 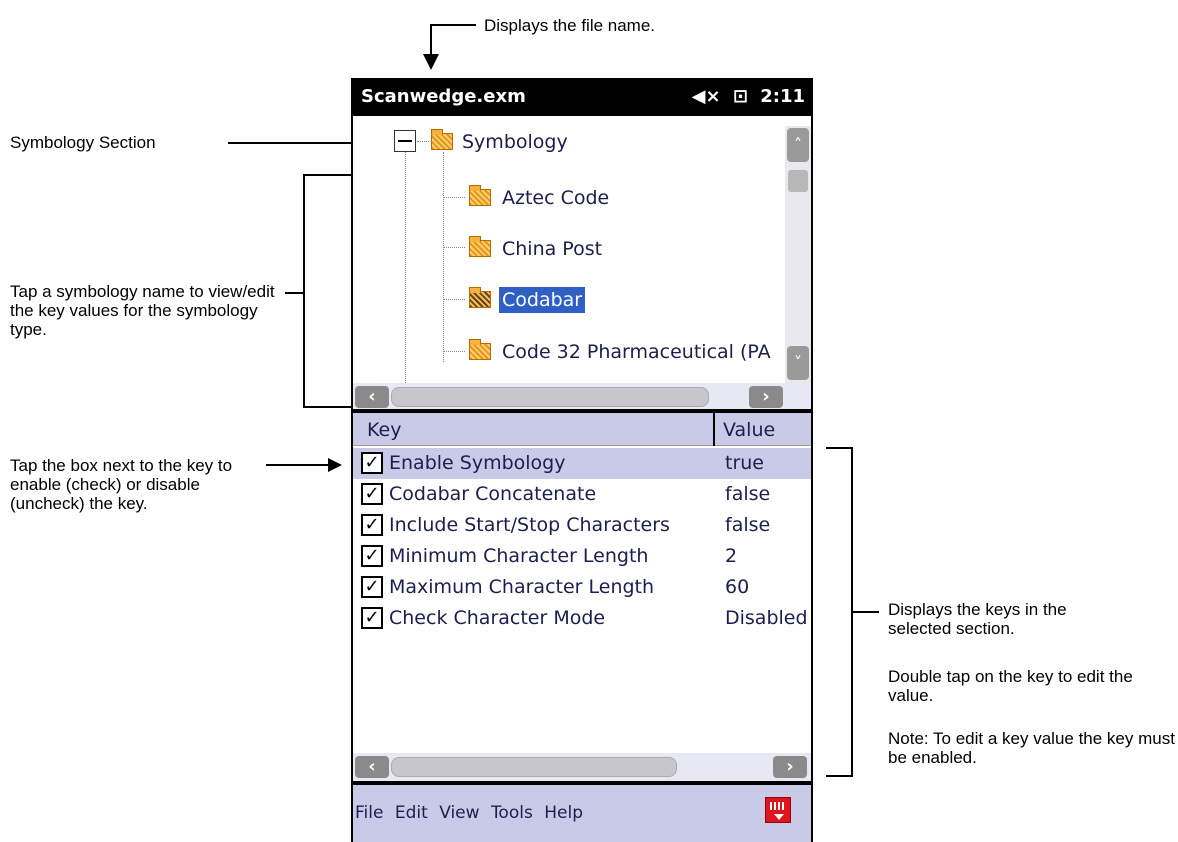 I want to click on annotation-file-name: Displays the file name., so click(x=570, y=25).